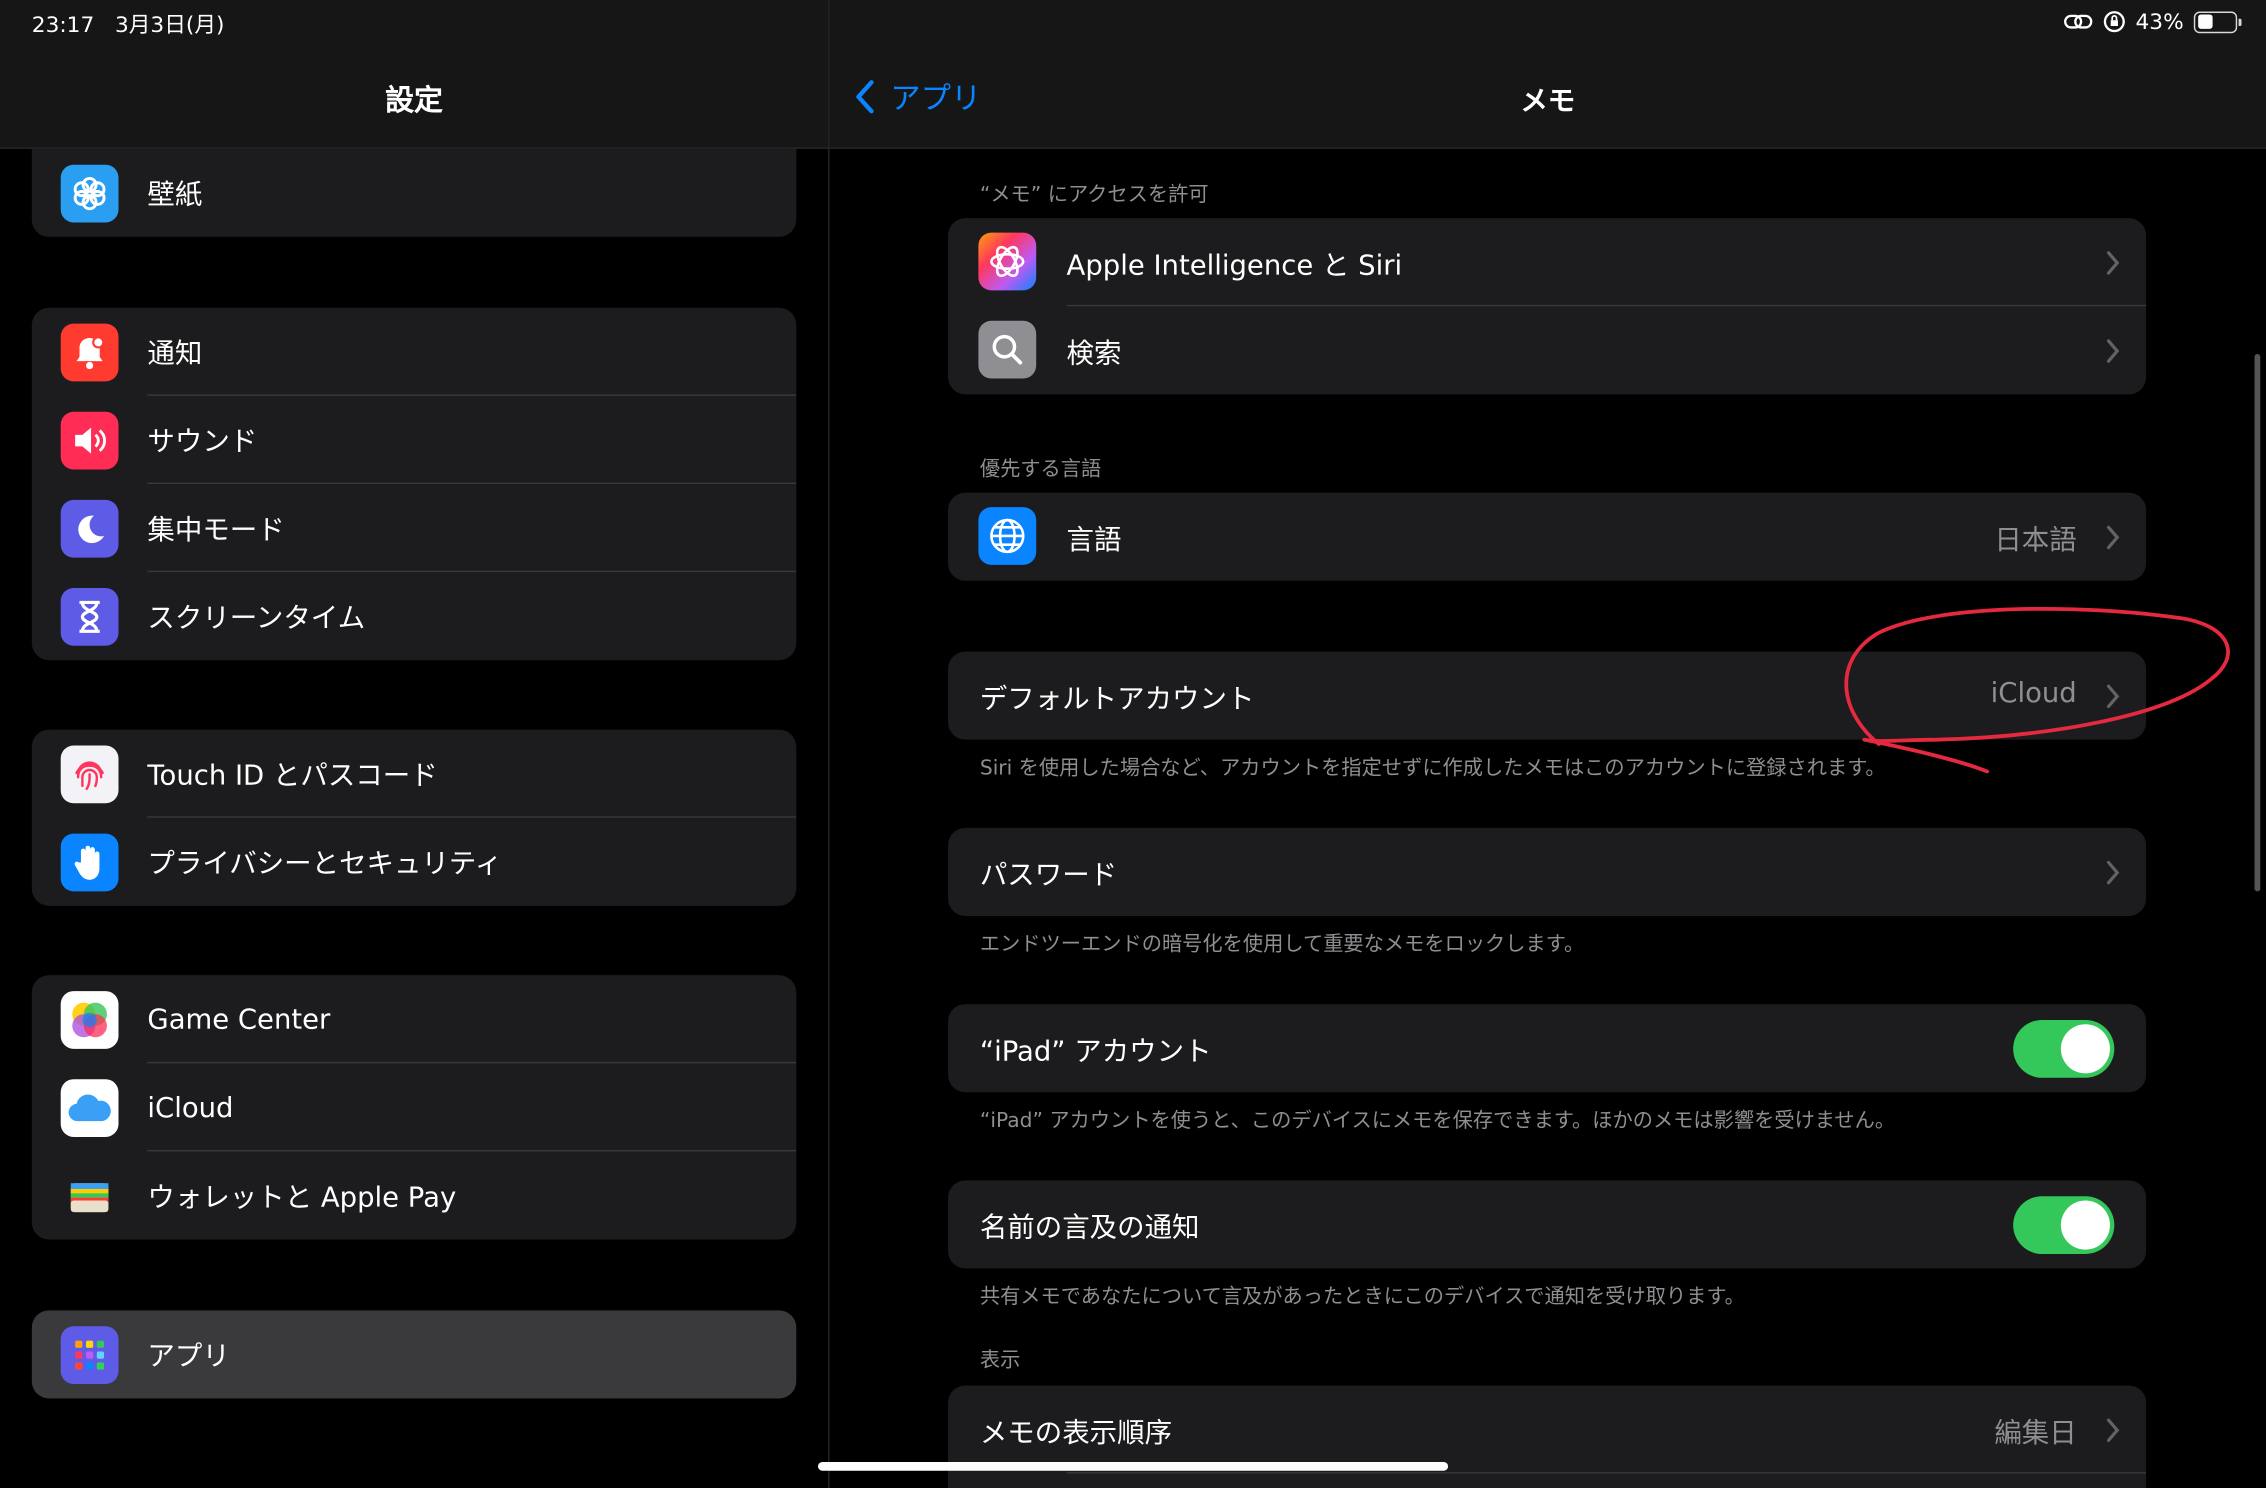  I want to click on language-row: 言語 日本語, so click(1547, 537).